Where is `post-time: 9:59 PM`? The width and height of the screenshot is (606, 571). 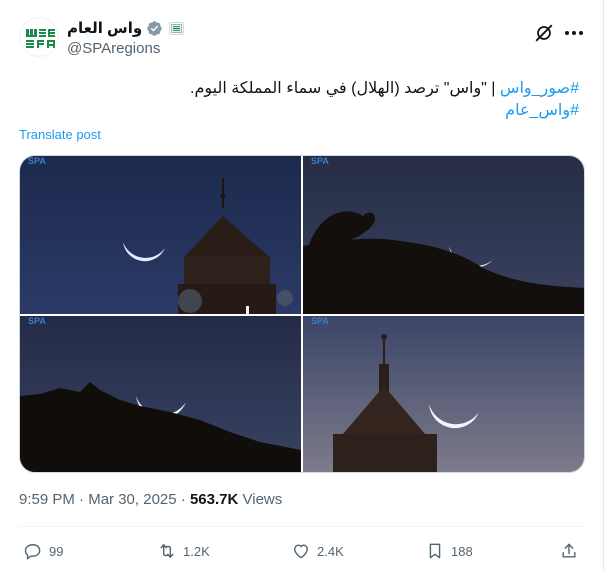
post-time: 9:59 PM is located at coordinates (47, 499).